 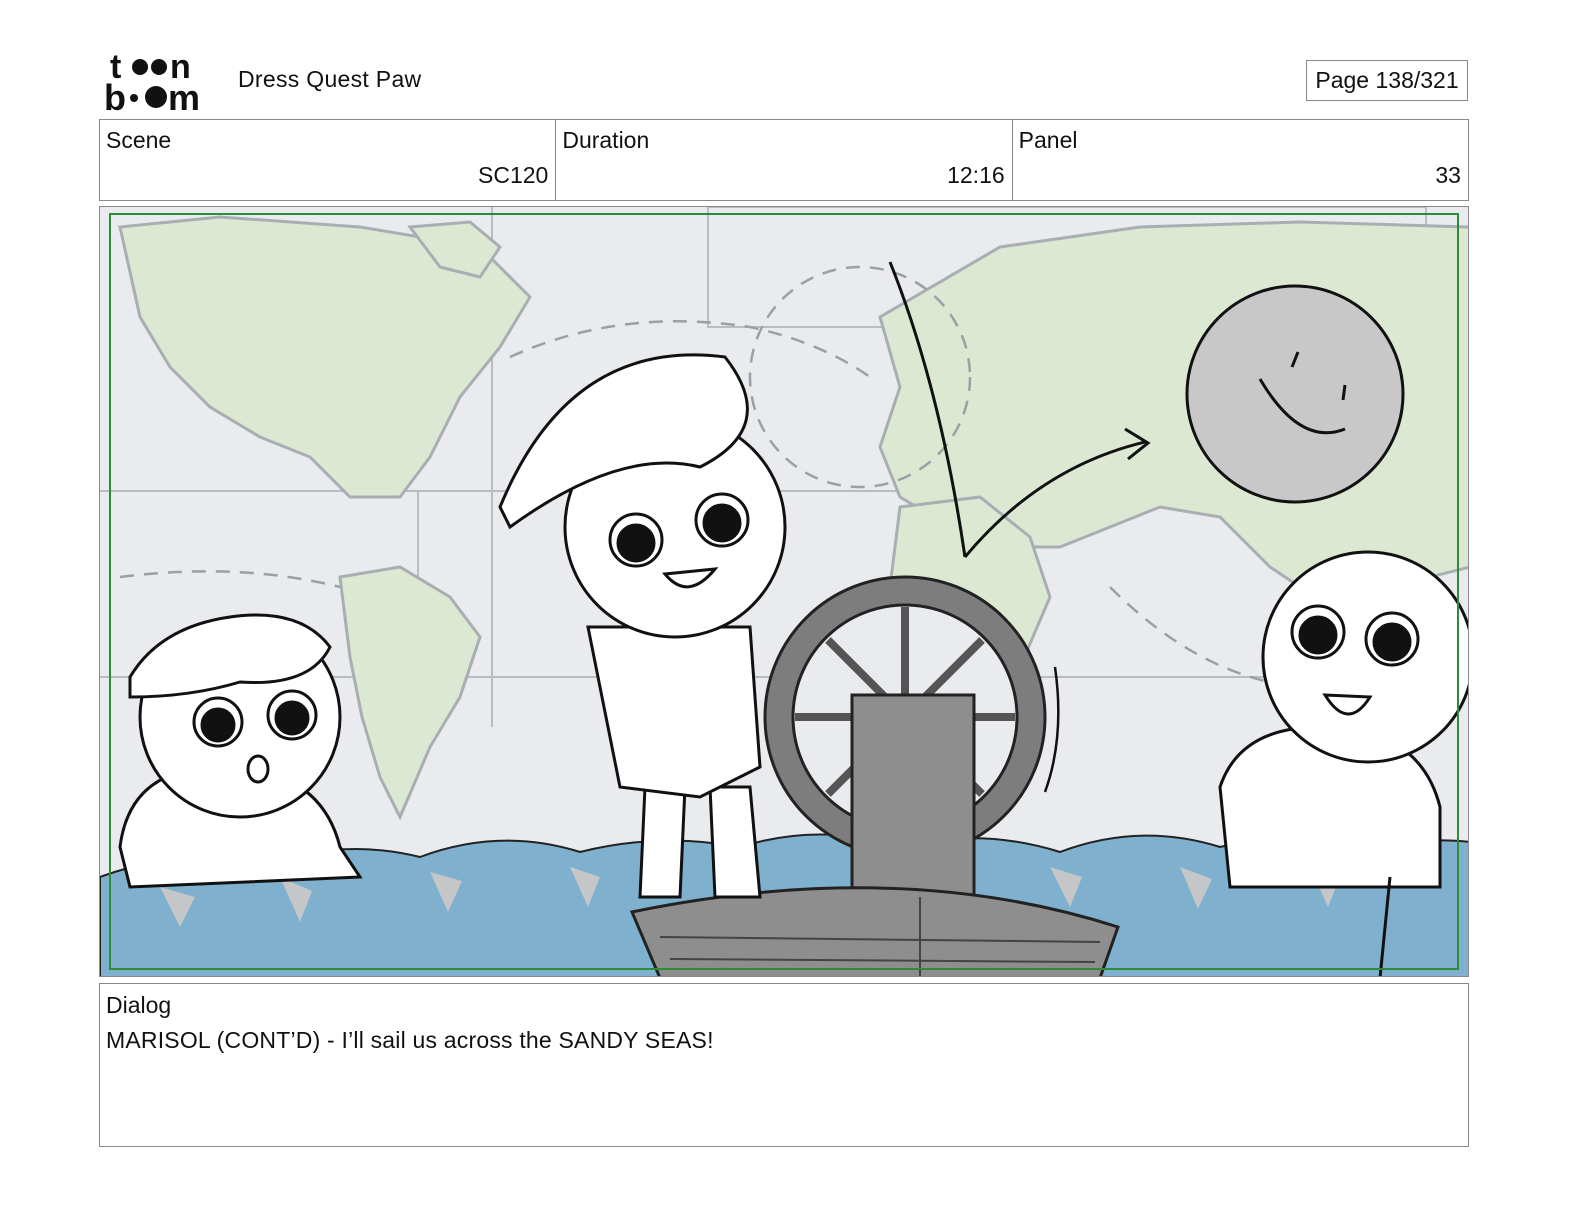 What do you see at coordinates (115, 94) in the screenshot?
I see `svg-text: b` at bounding box center [115, 94].